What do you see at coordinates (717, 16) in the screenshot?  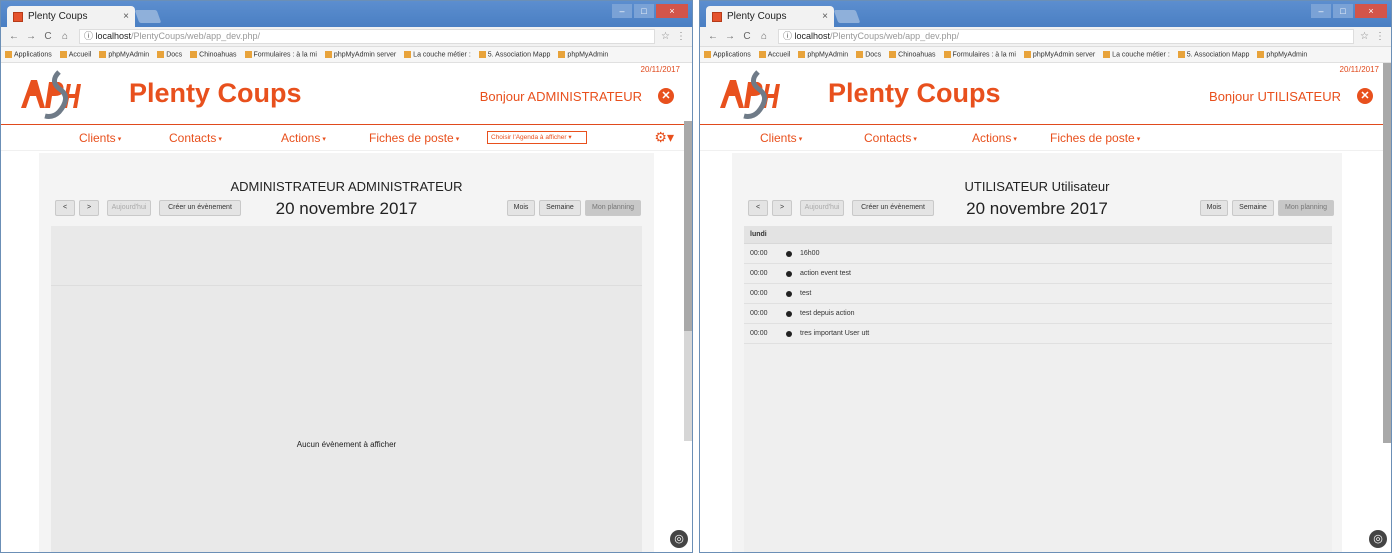 I see `favicon-icon` at bounding box center [717, 16].